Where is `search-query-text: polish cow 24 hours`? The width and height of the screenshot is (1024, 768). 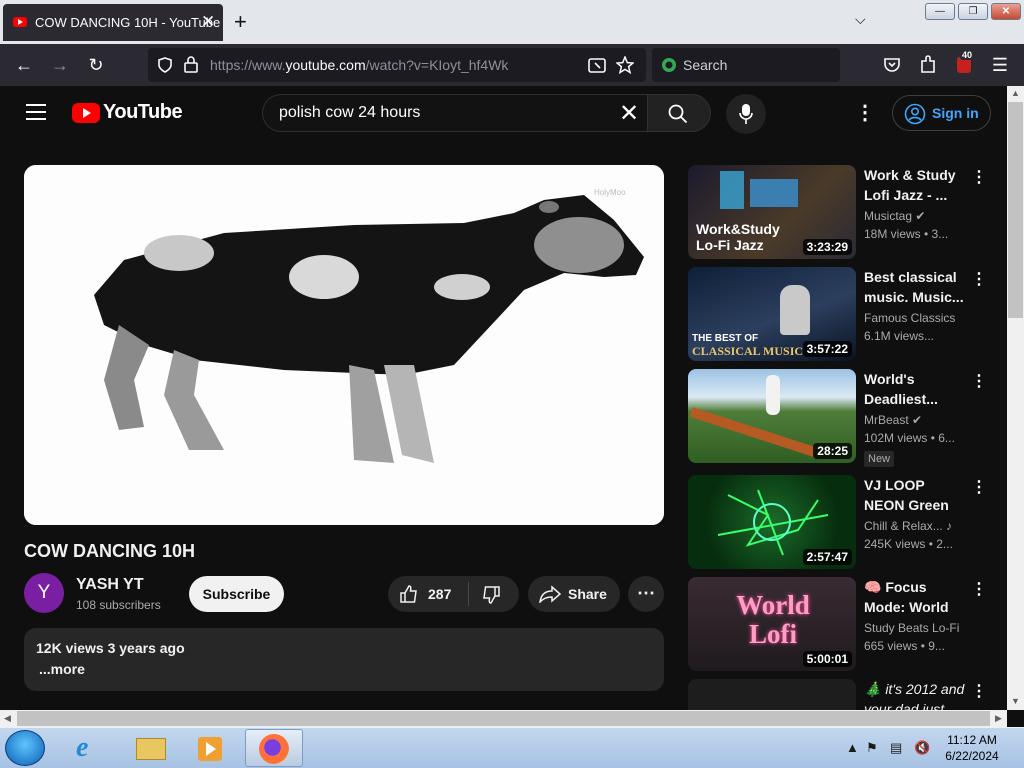
search-query-text: polish cow 24 hours is located at coordinates (349, 113).